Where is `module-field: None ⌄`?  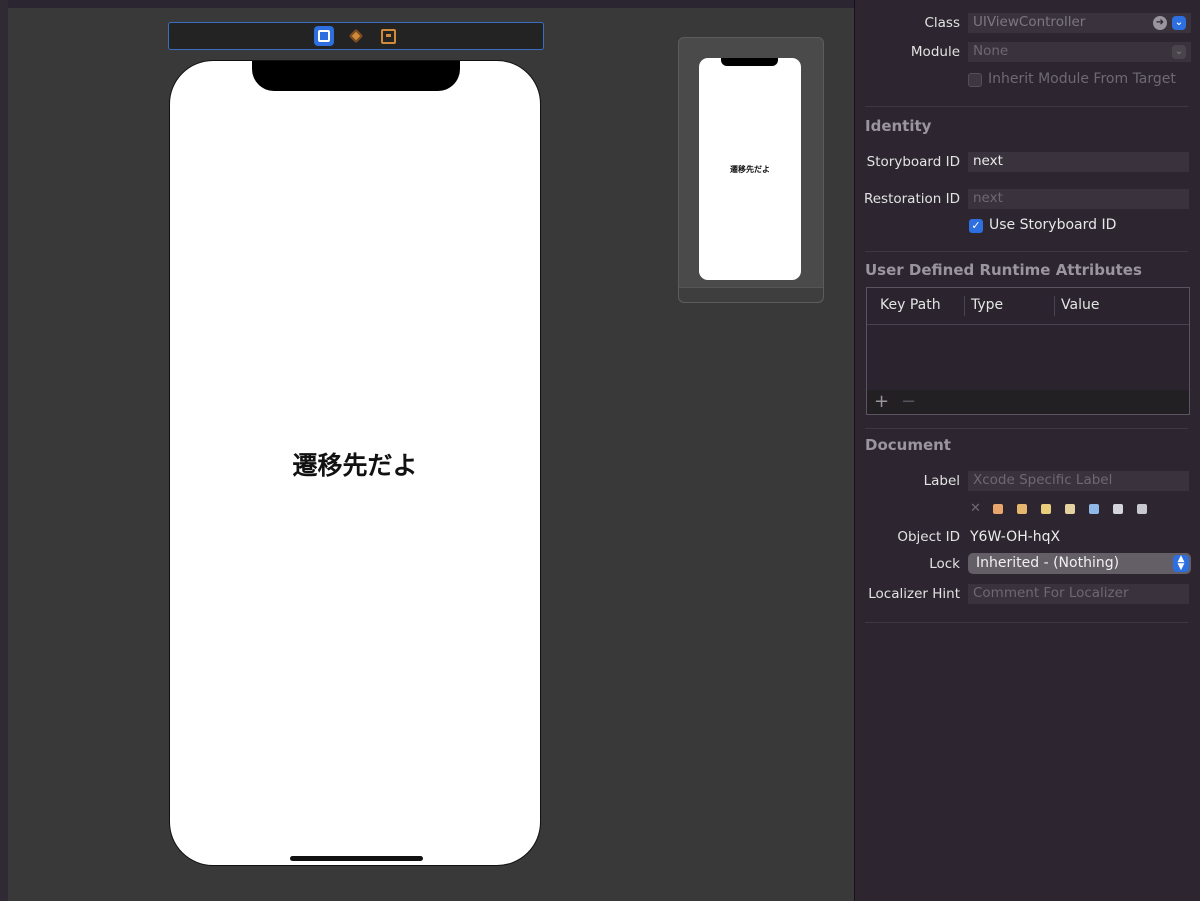 module-field: None ⌄ is located at coordinates (1079, 52).